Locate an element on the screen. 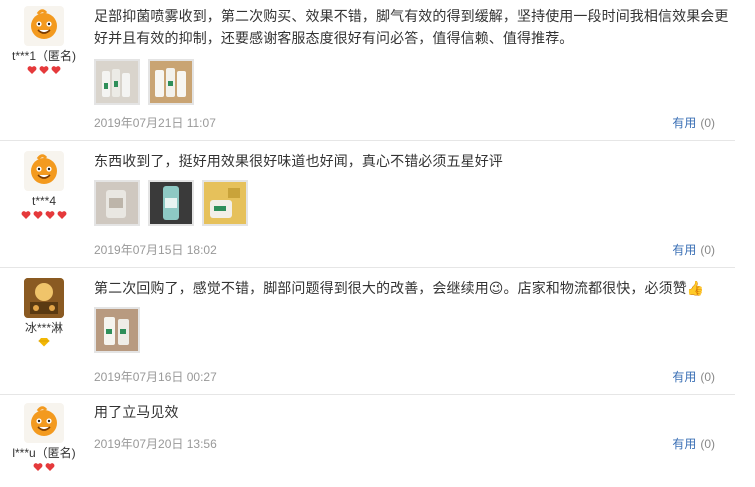 Image resolution: width=755 pixels, height=487 pixels. username: t***4 is located at coordinates (44, 201).